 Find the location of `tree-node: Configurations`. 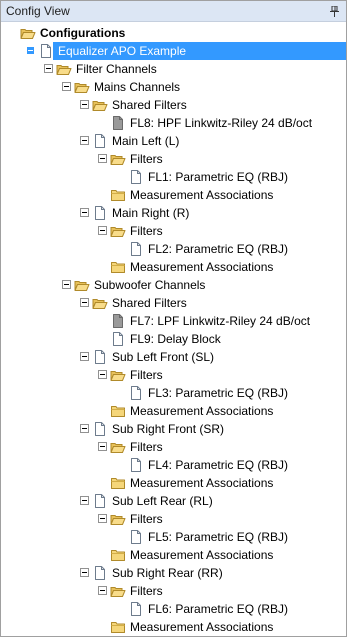

tree-node: Configurations is located at coordinates (173, 33).